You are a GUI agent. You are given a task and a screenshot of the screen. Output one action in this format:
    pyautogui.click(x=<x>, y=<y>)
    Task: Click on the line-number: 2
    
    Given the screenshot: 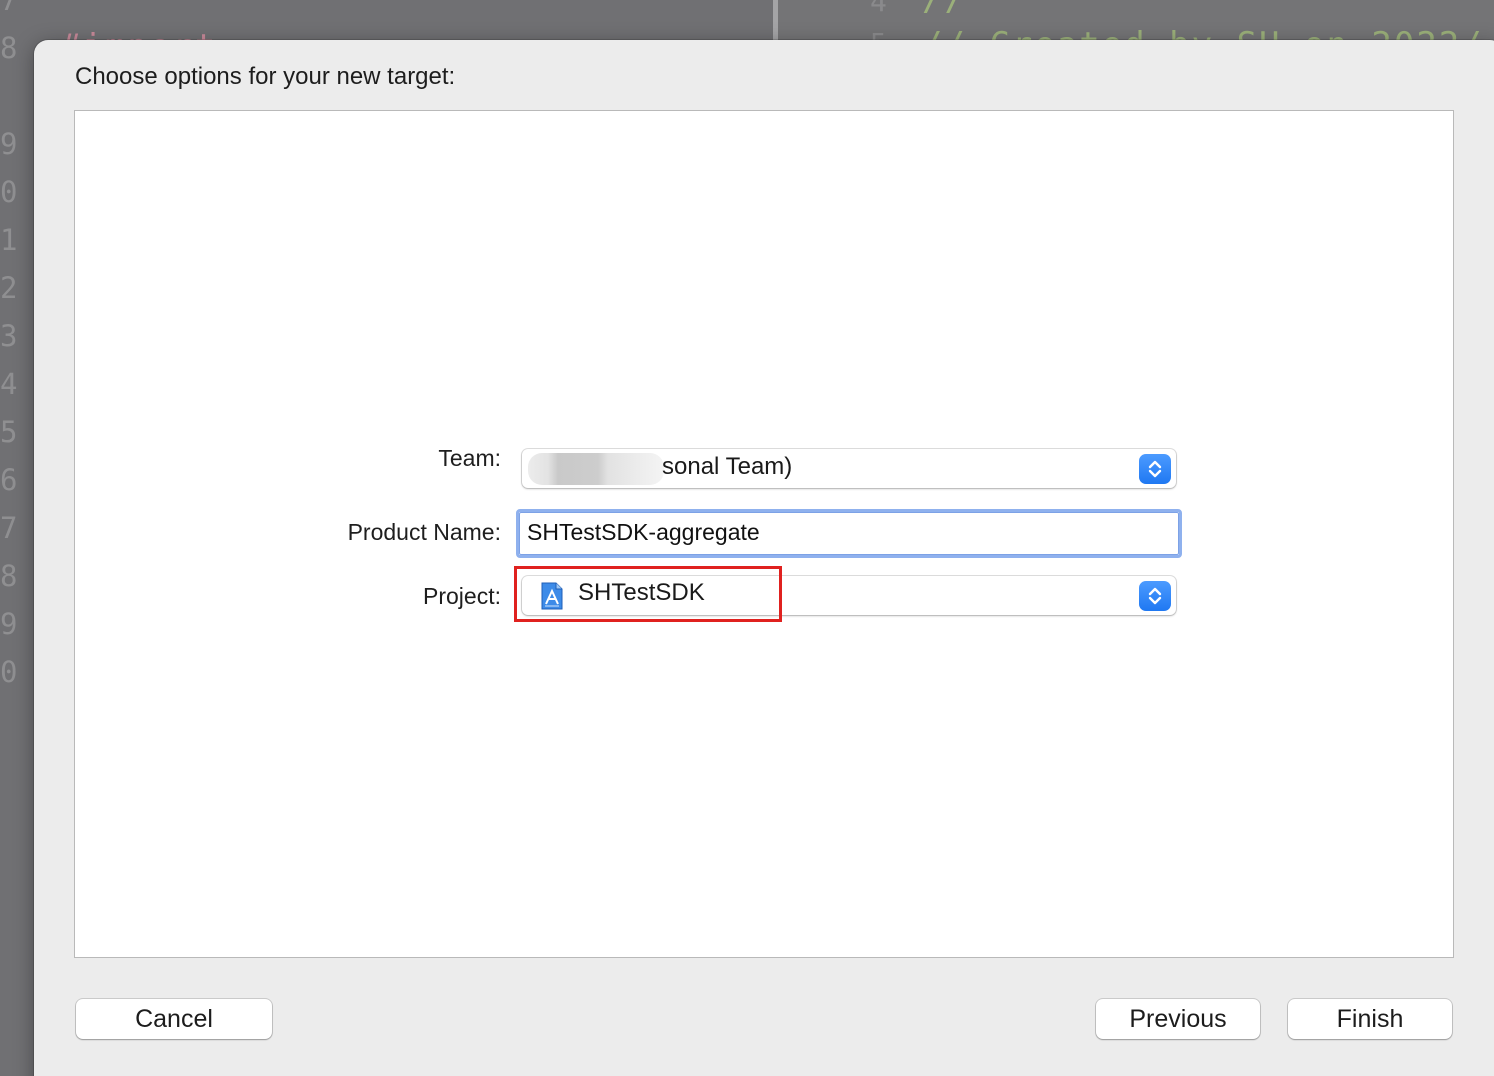 What is the action you would take?
    pyautogui.click(x=9, y=288)
    